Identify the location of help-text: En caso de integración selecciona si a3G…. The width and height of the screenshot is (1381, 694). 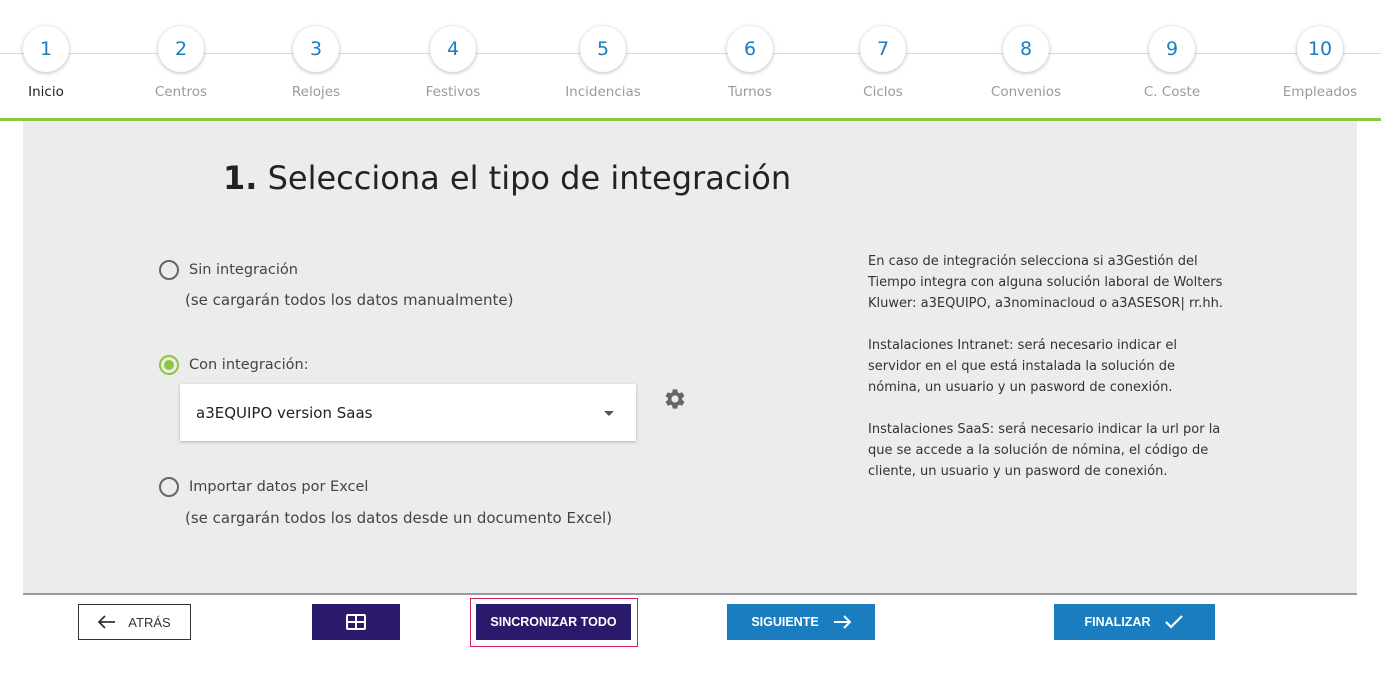
(1048, 377).